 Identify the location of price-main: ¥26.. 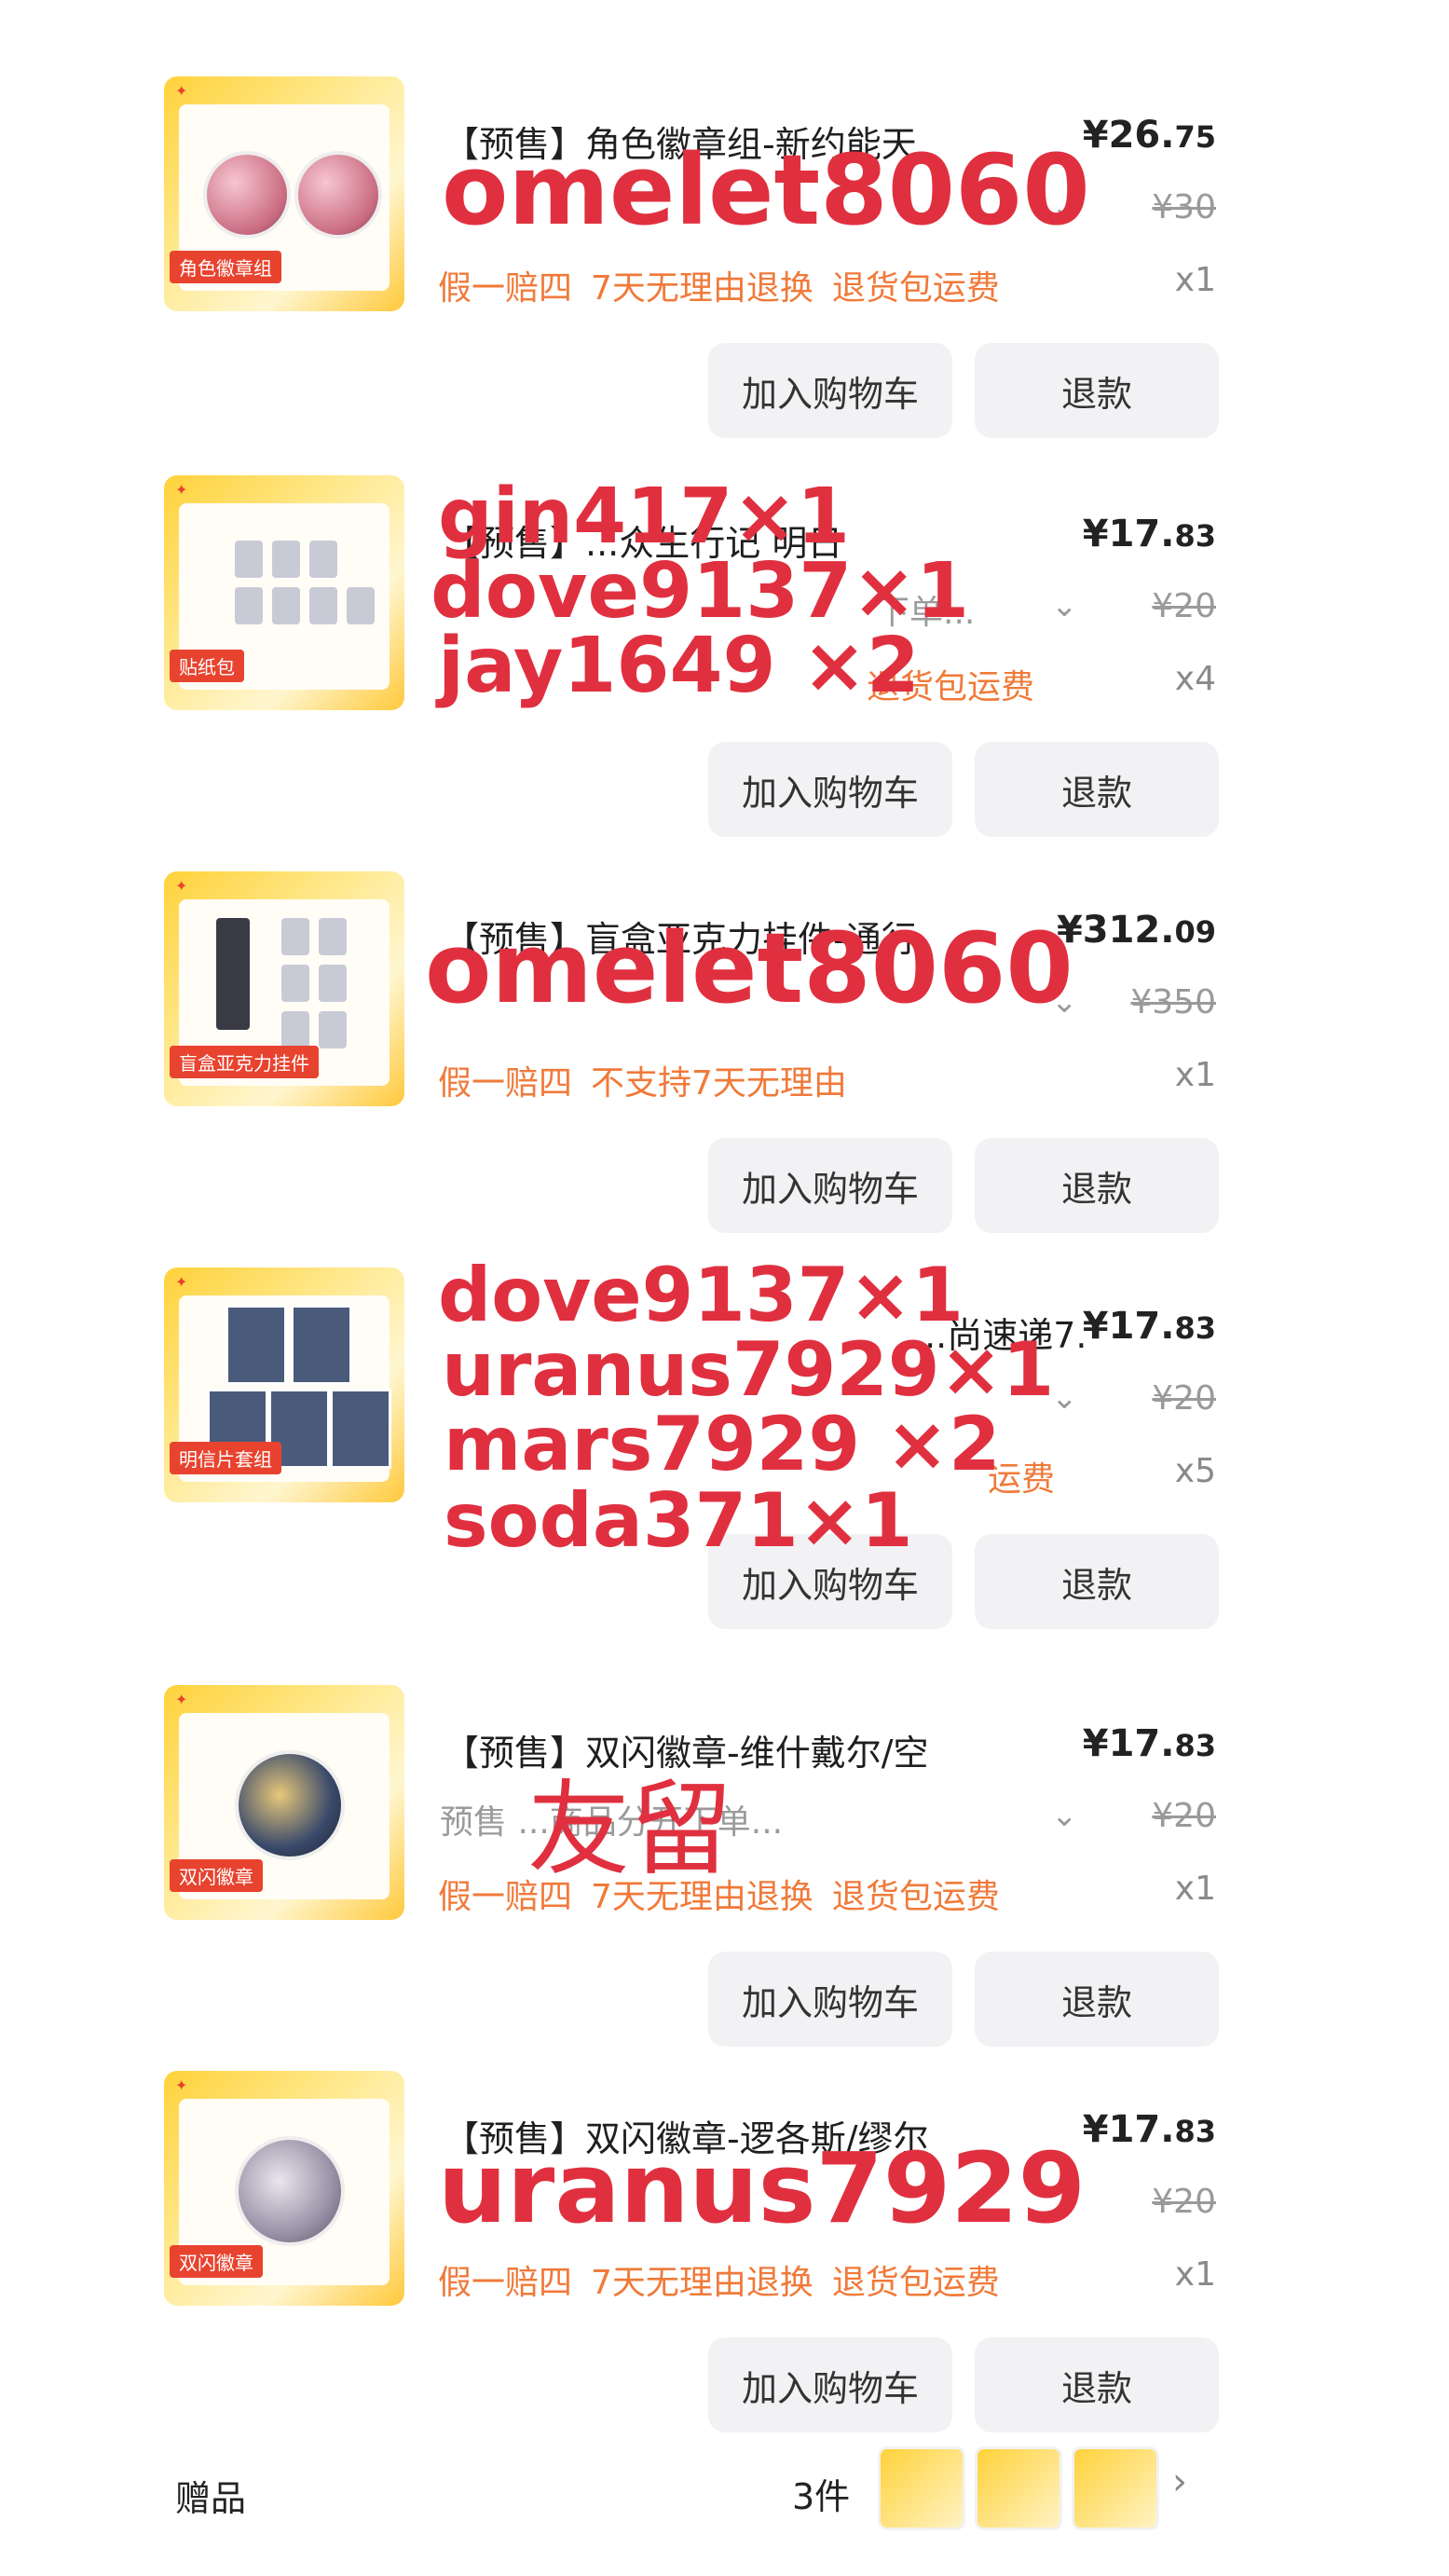
(1128, 135).